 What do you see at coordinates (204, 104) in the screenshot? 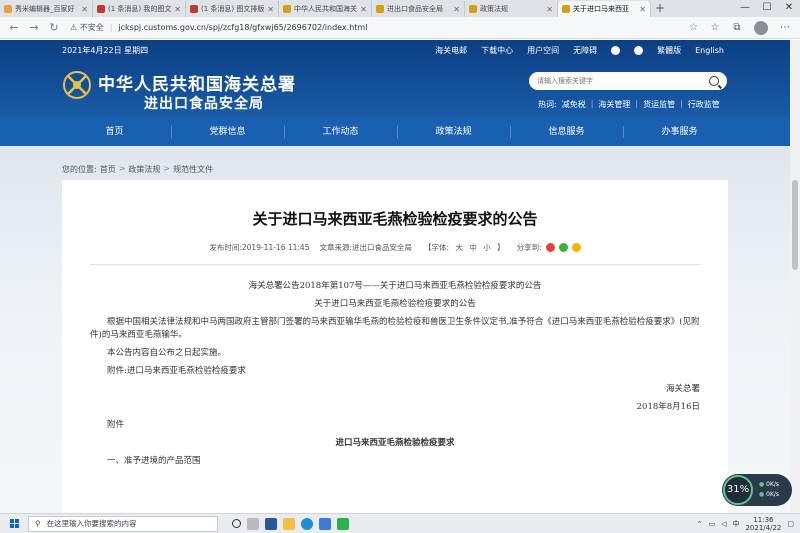
I see `logo-subtitle: 进出口食品安全局` at bounding box center [204, 104].